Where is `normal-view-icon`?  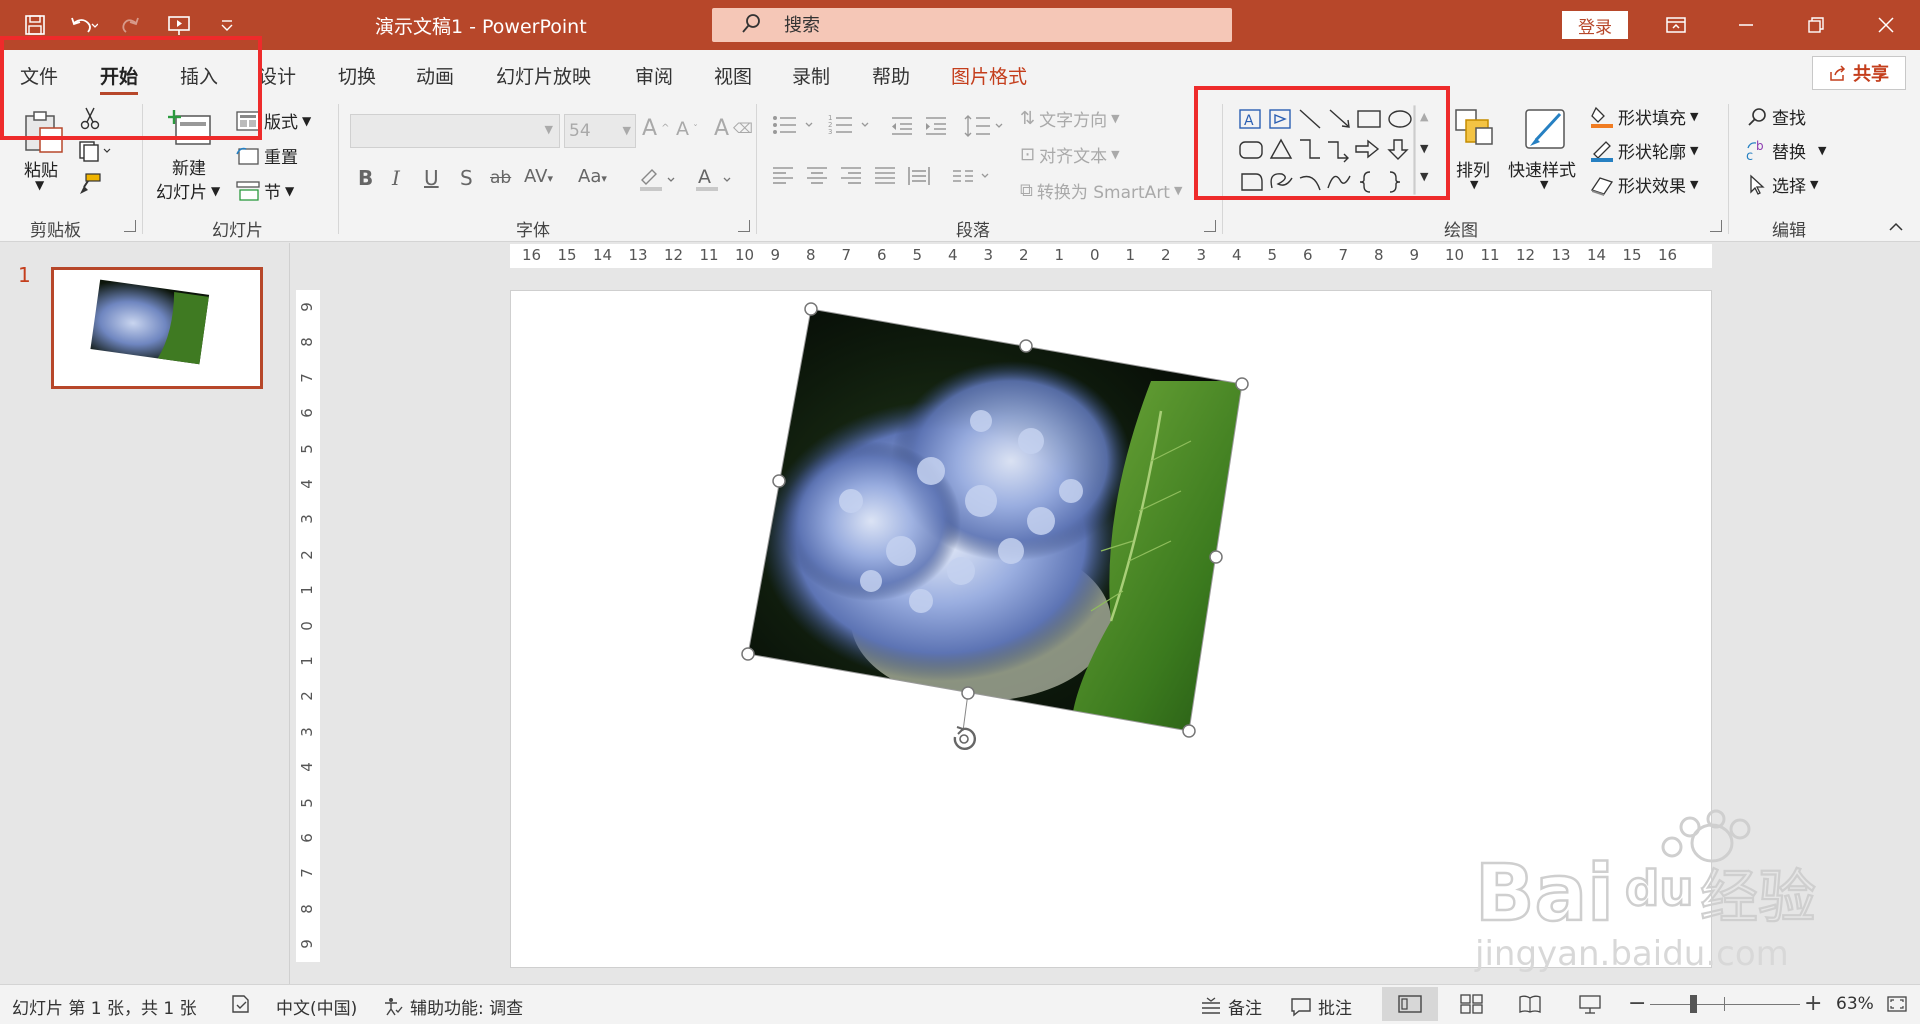 normal-view-icon is located at coordinates (1410, 1004).